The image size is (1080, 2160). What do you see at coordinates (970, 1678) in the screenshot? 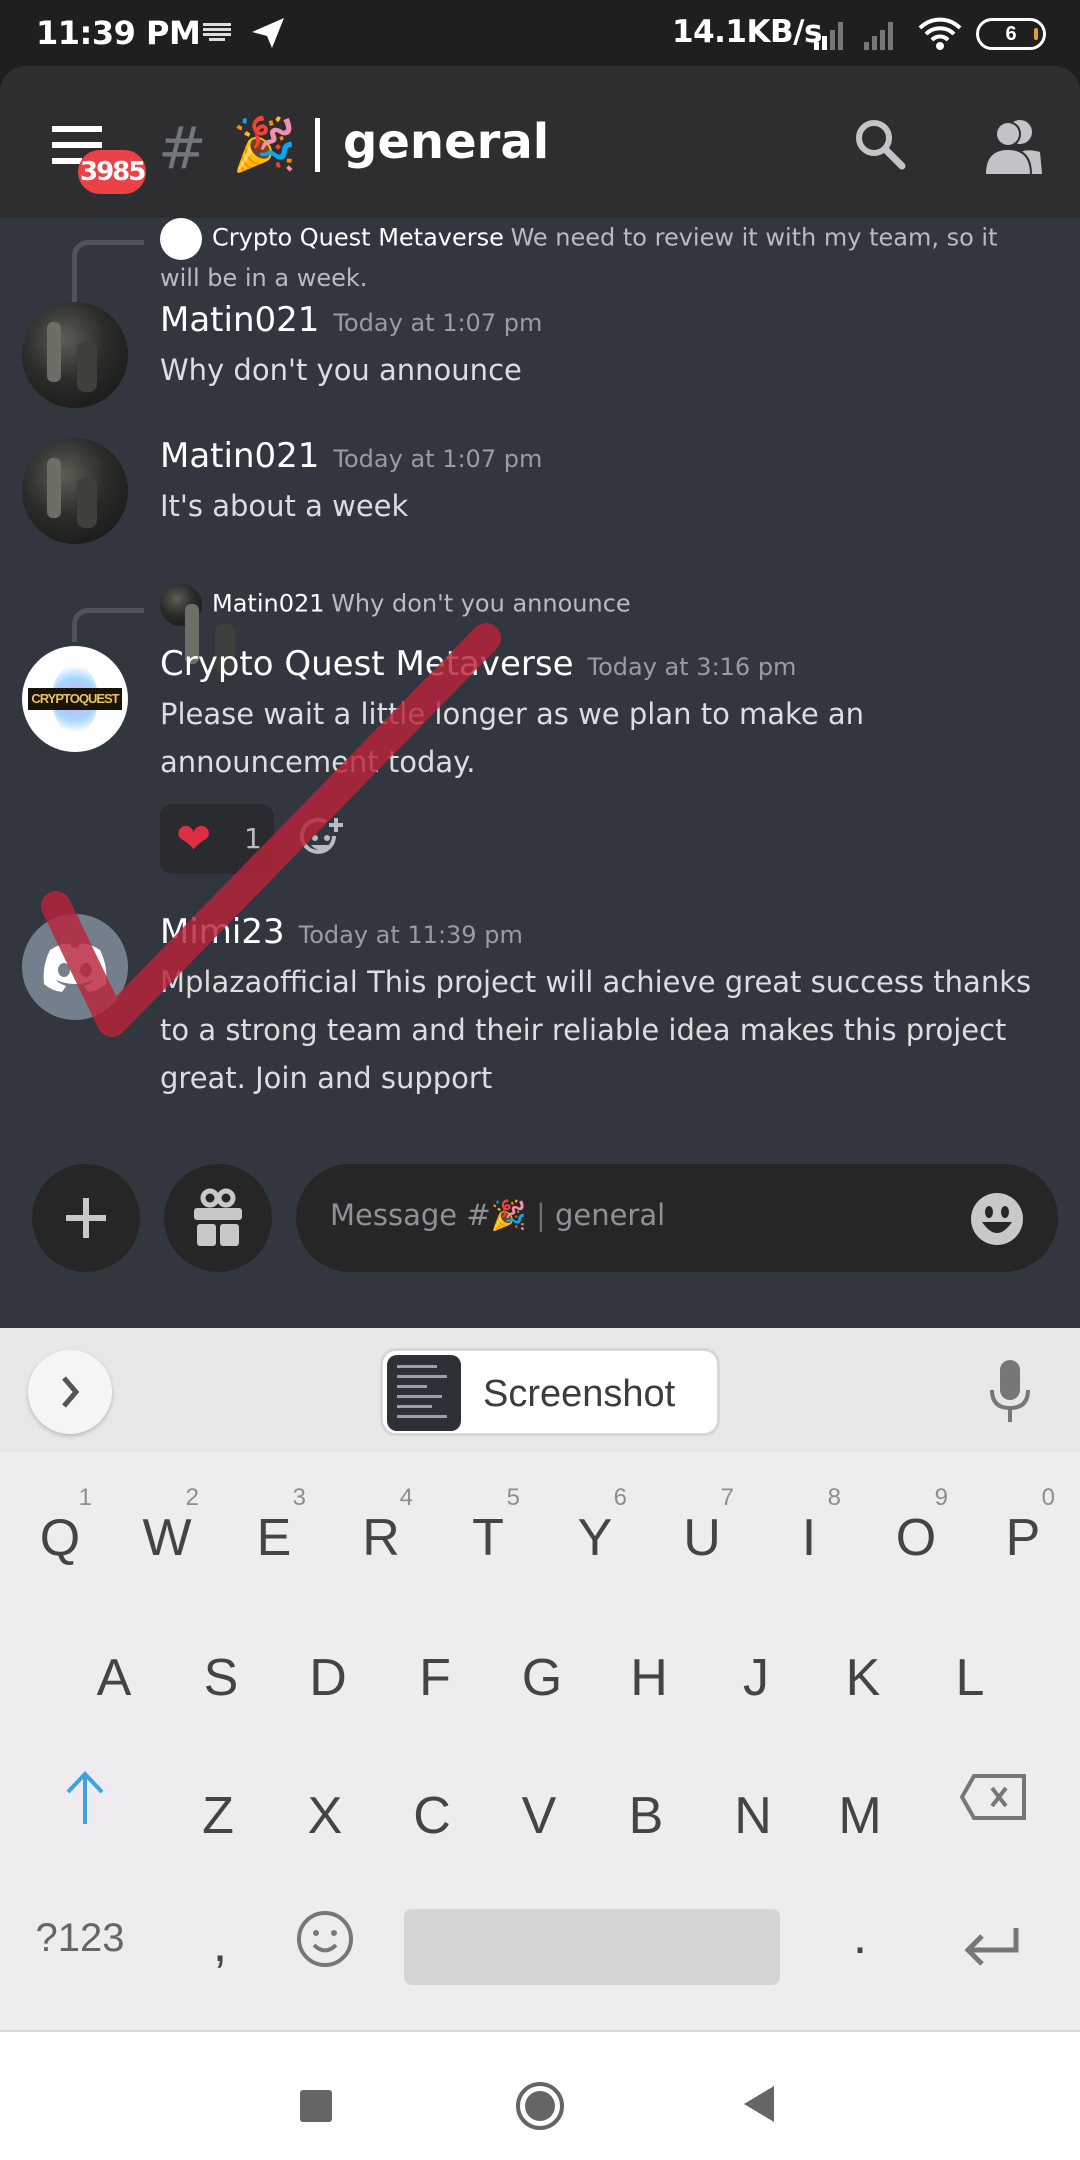
I see `key-l: L` at bounding box center [970, 1678].